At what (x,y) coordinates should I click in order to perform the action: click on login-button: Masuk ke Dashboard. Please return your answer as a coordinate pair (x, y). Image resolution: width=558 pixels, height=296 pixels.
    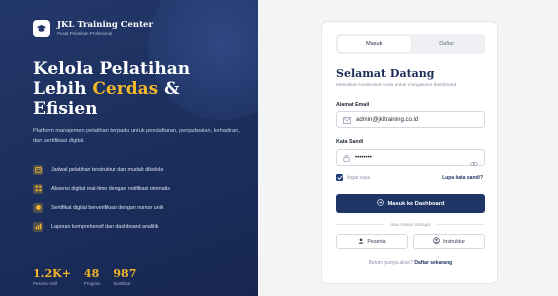
    Looking at the image, I should click on (410, 203).